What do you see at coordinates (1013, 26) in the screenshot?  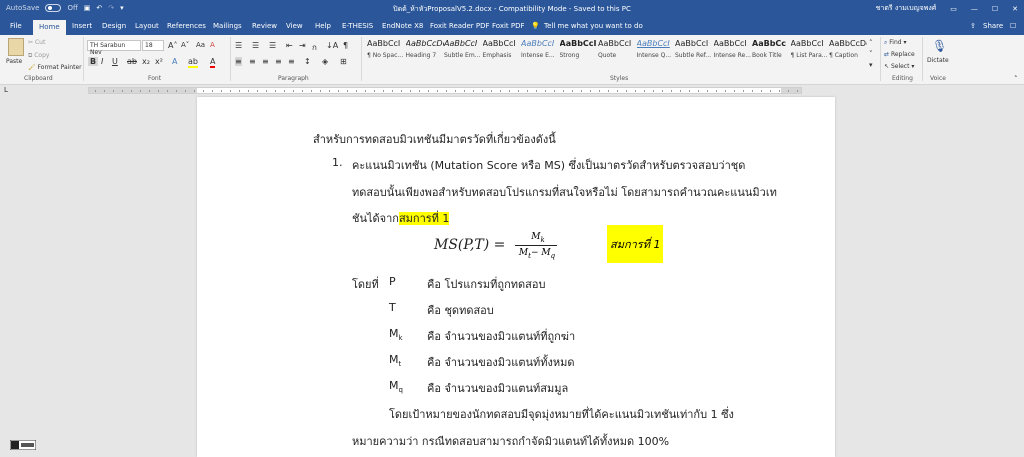 I see `comments-icon: ☐` at bounding box center [1013, 26].